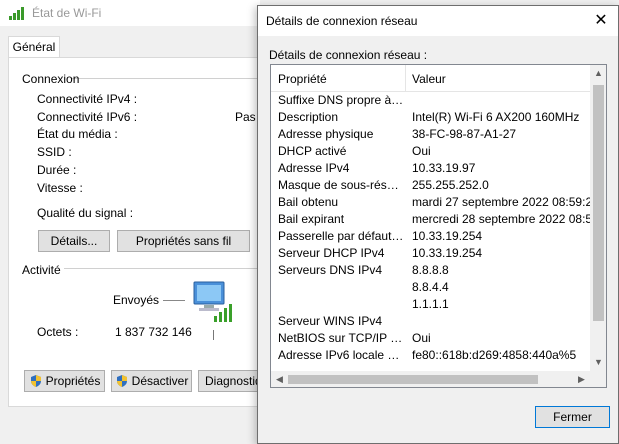 This screenshot has width=619, height=444. I want to click on activity-group-label: Activité, so click(41, 270).